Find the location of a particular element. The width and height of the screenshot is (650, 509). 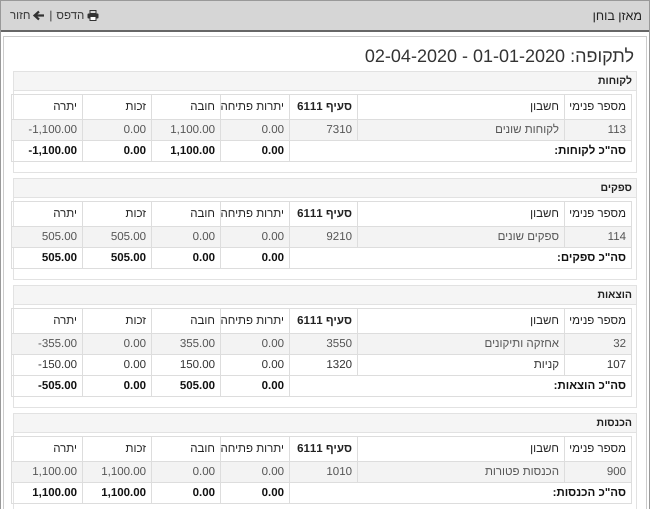

table-cell: 1320 is located at coordinates (324, 365).